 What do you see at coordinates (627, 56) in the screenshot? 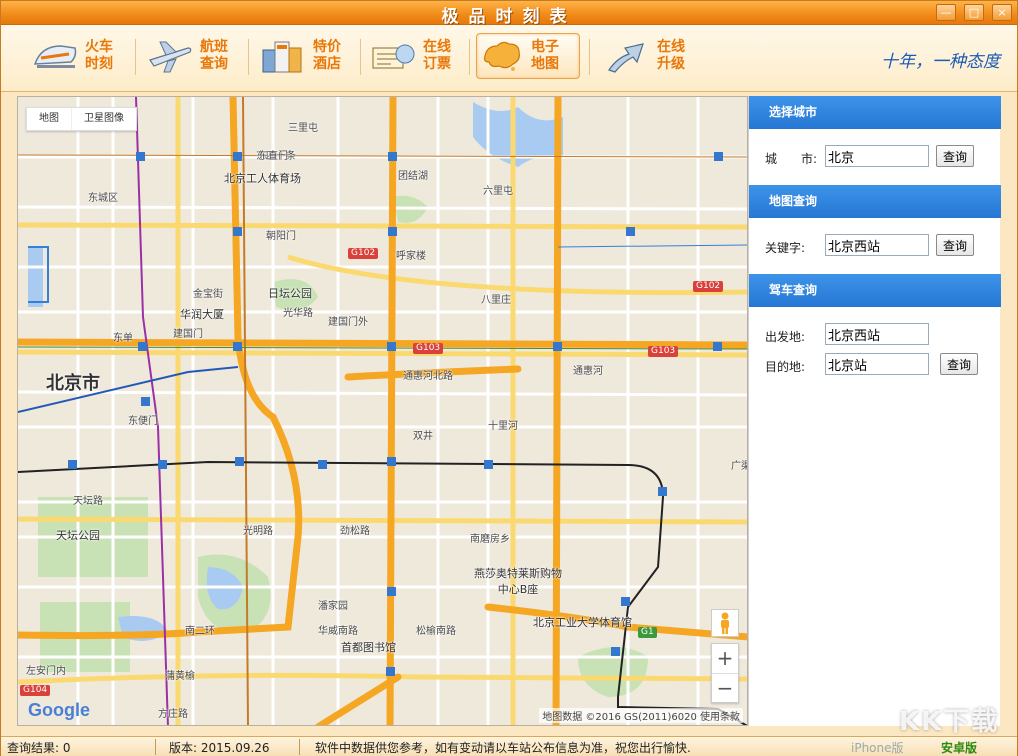
I see `upgrade-arrow-icon` at bounding box center [627, 56].